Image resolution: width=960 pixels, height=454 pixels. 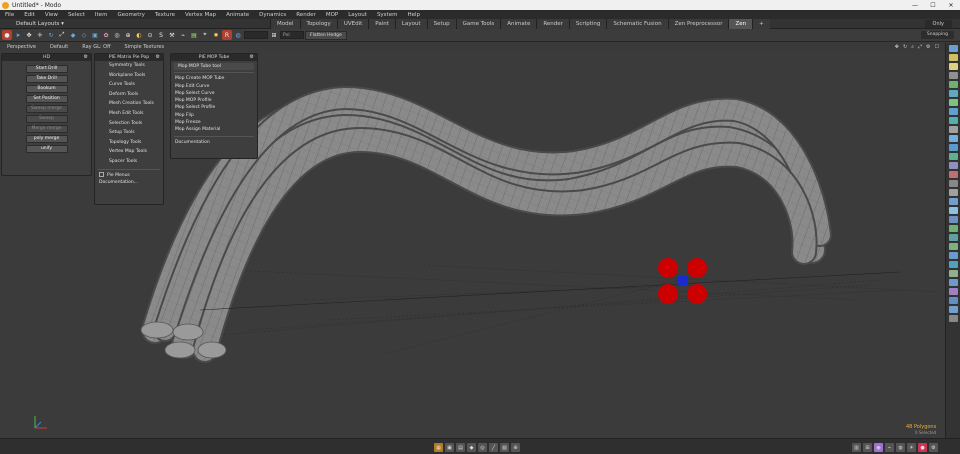 I want to click on minimize-button: —, so click(x=915, y=5).